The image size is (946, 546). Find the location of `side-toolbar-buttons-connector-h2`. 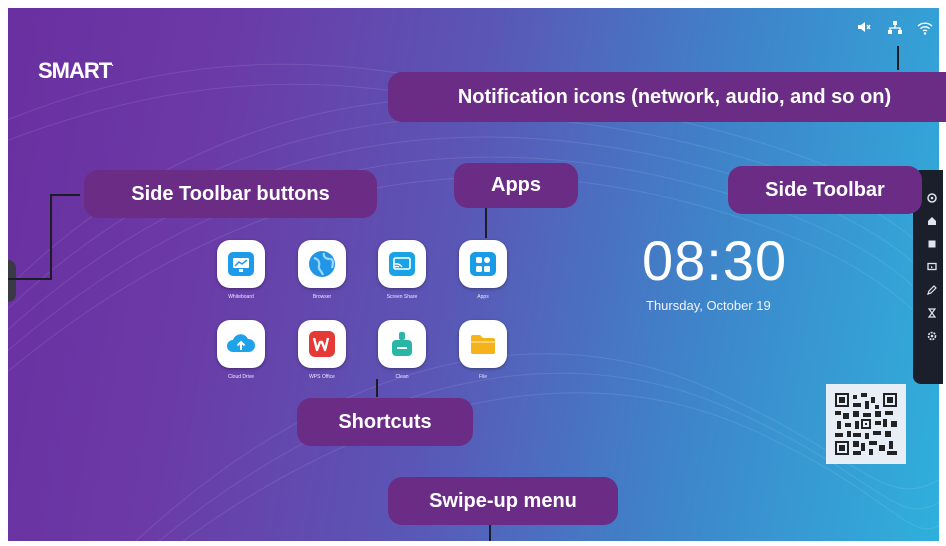

side-toolbar-buttons-connector-h2 is located at coordinates (30, 279).